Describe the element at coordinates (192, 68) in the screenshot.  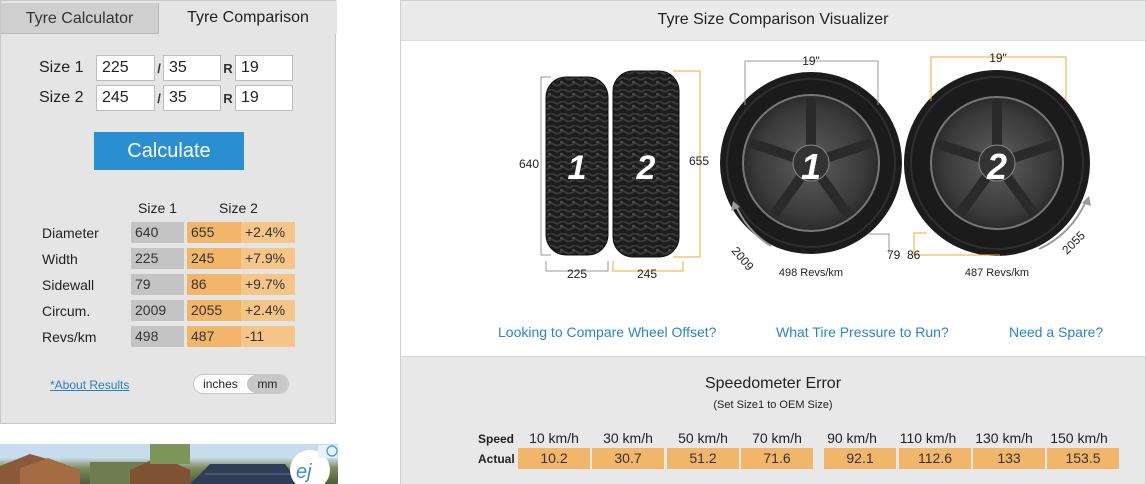
I see `size1-aspect-input` at that location.